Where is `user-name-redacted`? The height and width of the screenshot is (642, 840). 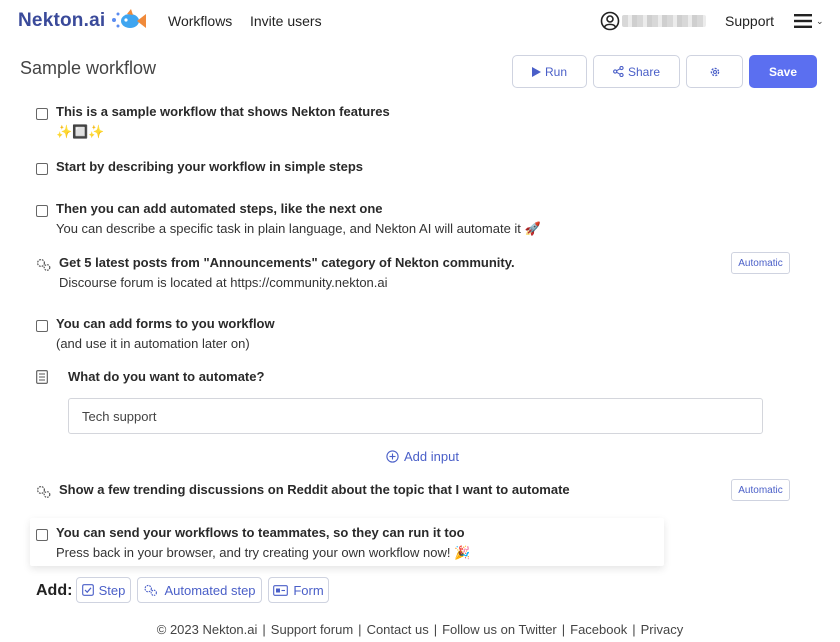 user-name-redacted is located at coordinates (664, 21).